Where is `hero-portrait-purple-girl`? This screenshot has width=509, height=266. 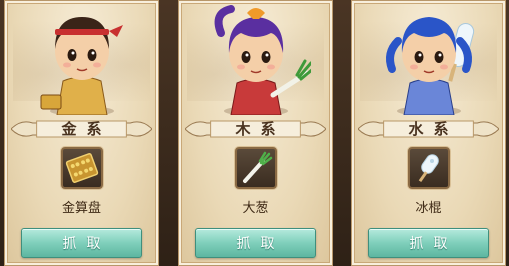 hero-portrait-purple-girl is located at coordinates (262, 60).